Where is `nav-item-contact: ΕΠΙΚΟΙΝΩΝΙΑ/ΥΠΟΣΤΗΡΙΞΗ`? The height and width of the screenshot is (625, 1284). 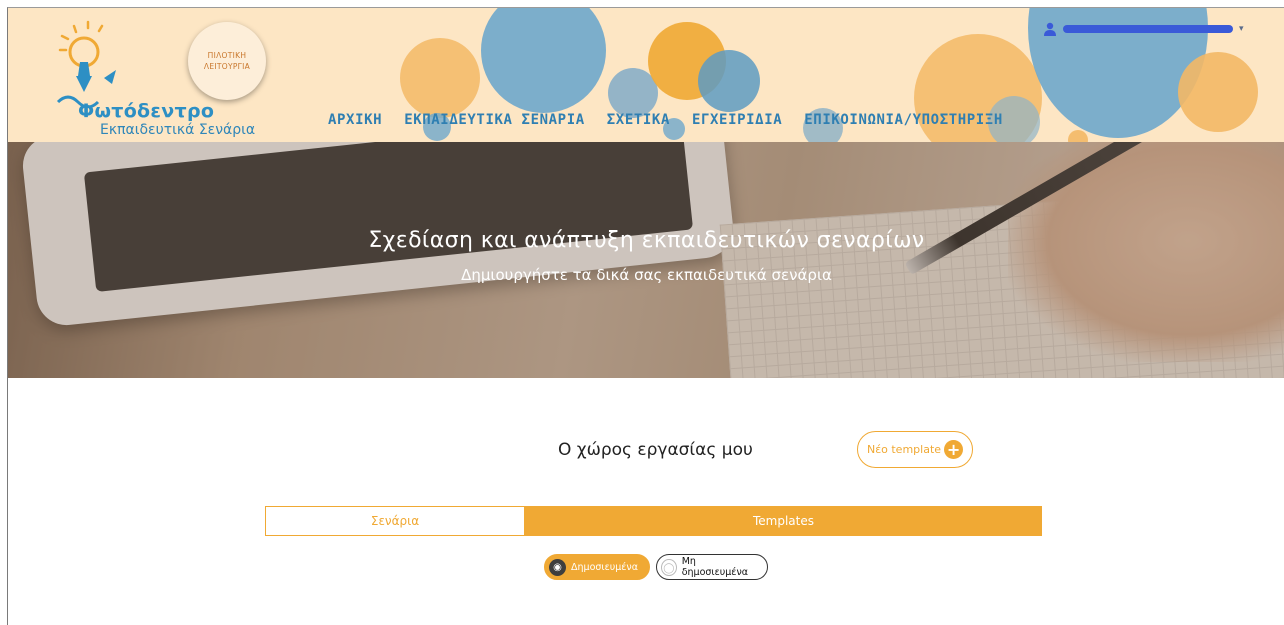 nav-item-contact: ΕΠΙΚΟΙΝΩΝΙΑ/ΥΠΟΣΤΗΡΙΞΗ is located at coordinates (903, 120).